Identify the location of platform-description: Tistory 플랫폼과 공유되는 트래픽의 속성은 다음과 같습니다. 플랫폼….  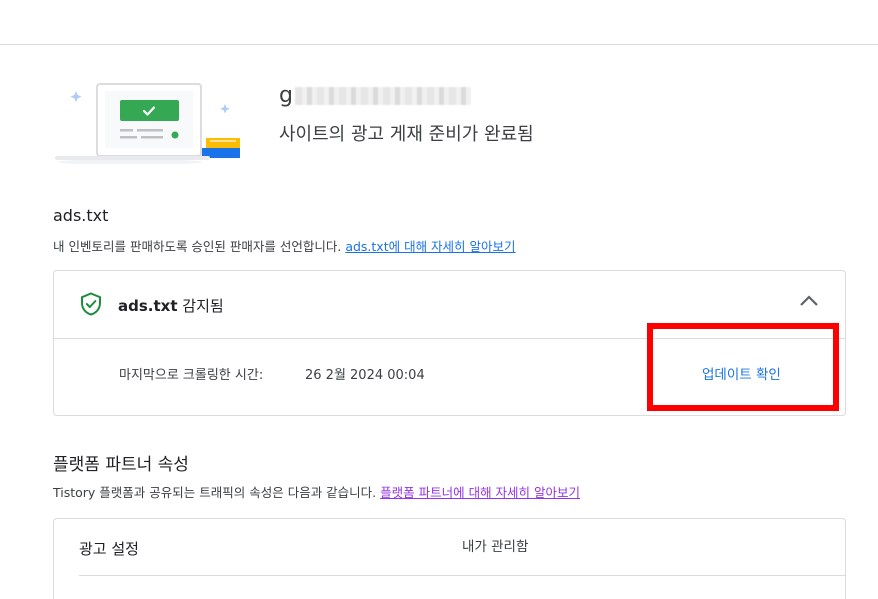
(317, 492).